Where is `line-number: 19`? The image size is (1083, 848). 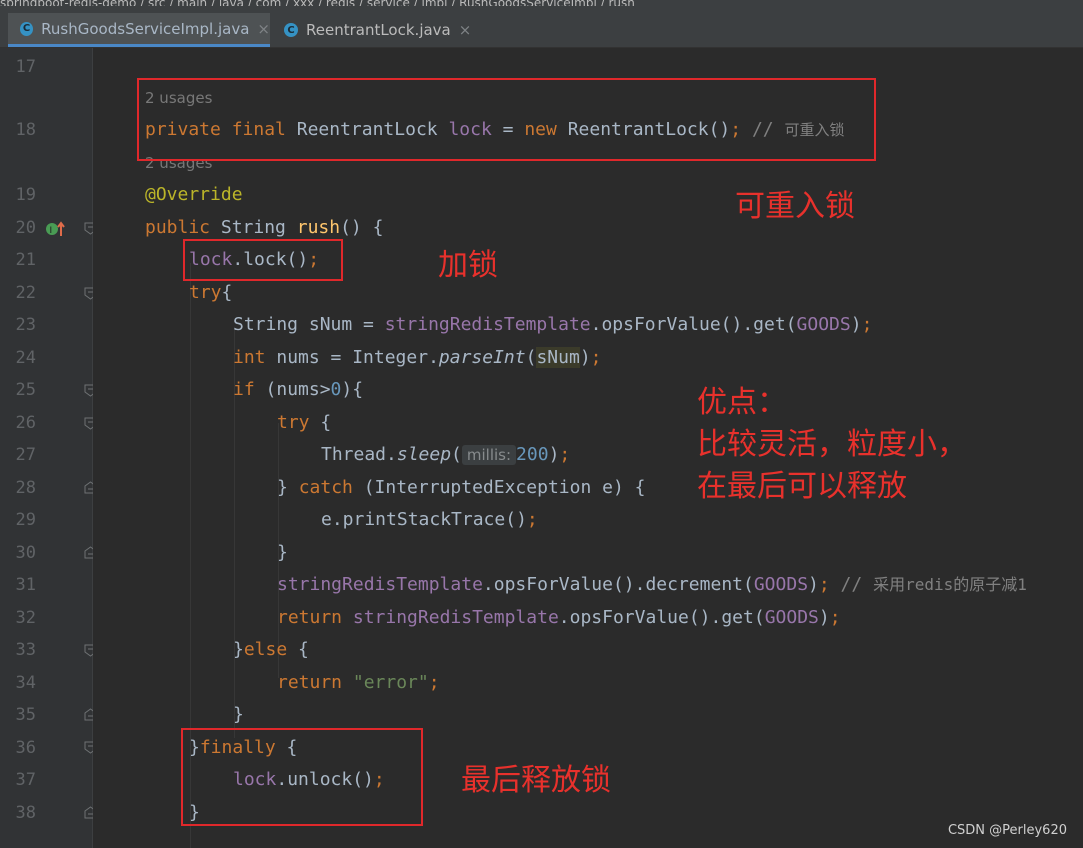 line-number: 19 is located at coordinates (25, 195).